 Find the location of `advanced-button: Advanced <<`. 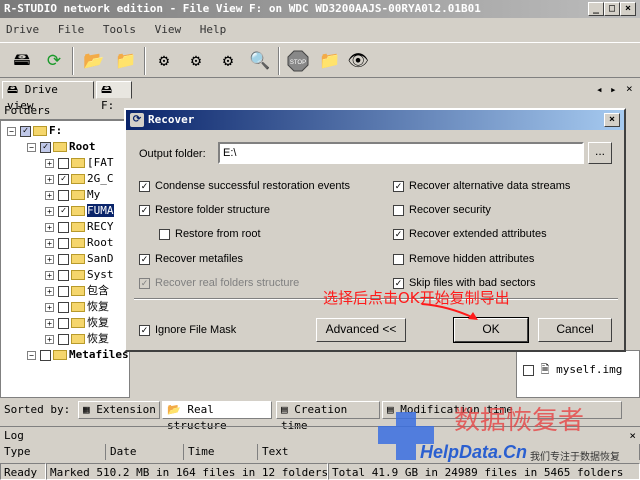

advanced-button: Advanced << is located at coordinates (361, 330).